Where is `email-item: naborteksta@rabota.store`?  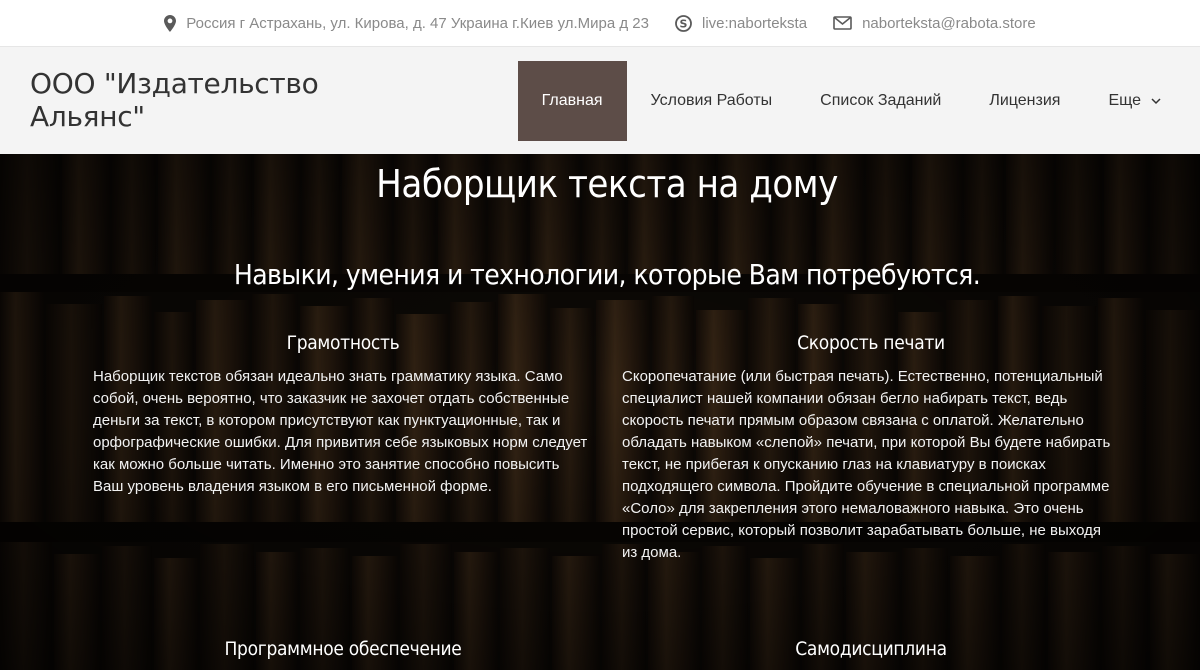 email-item: naborteksta@rabota.store is located at coordinates (934, 23).